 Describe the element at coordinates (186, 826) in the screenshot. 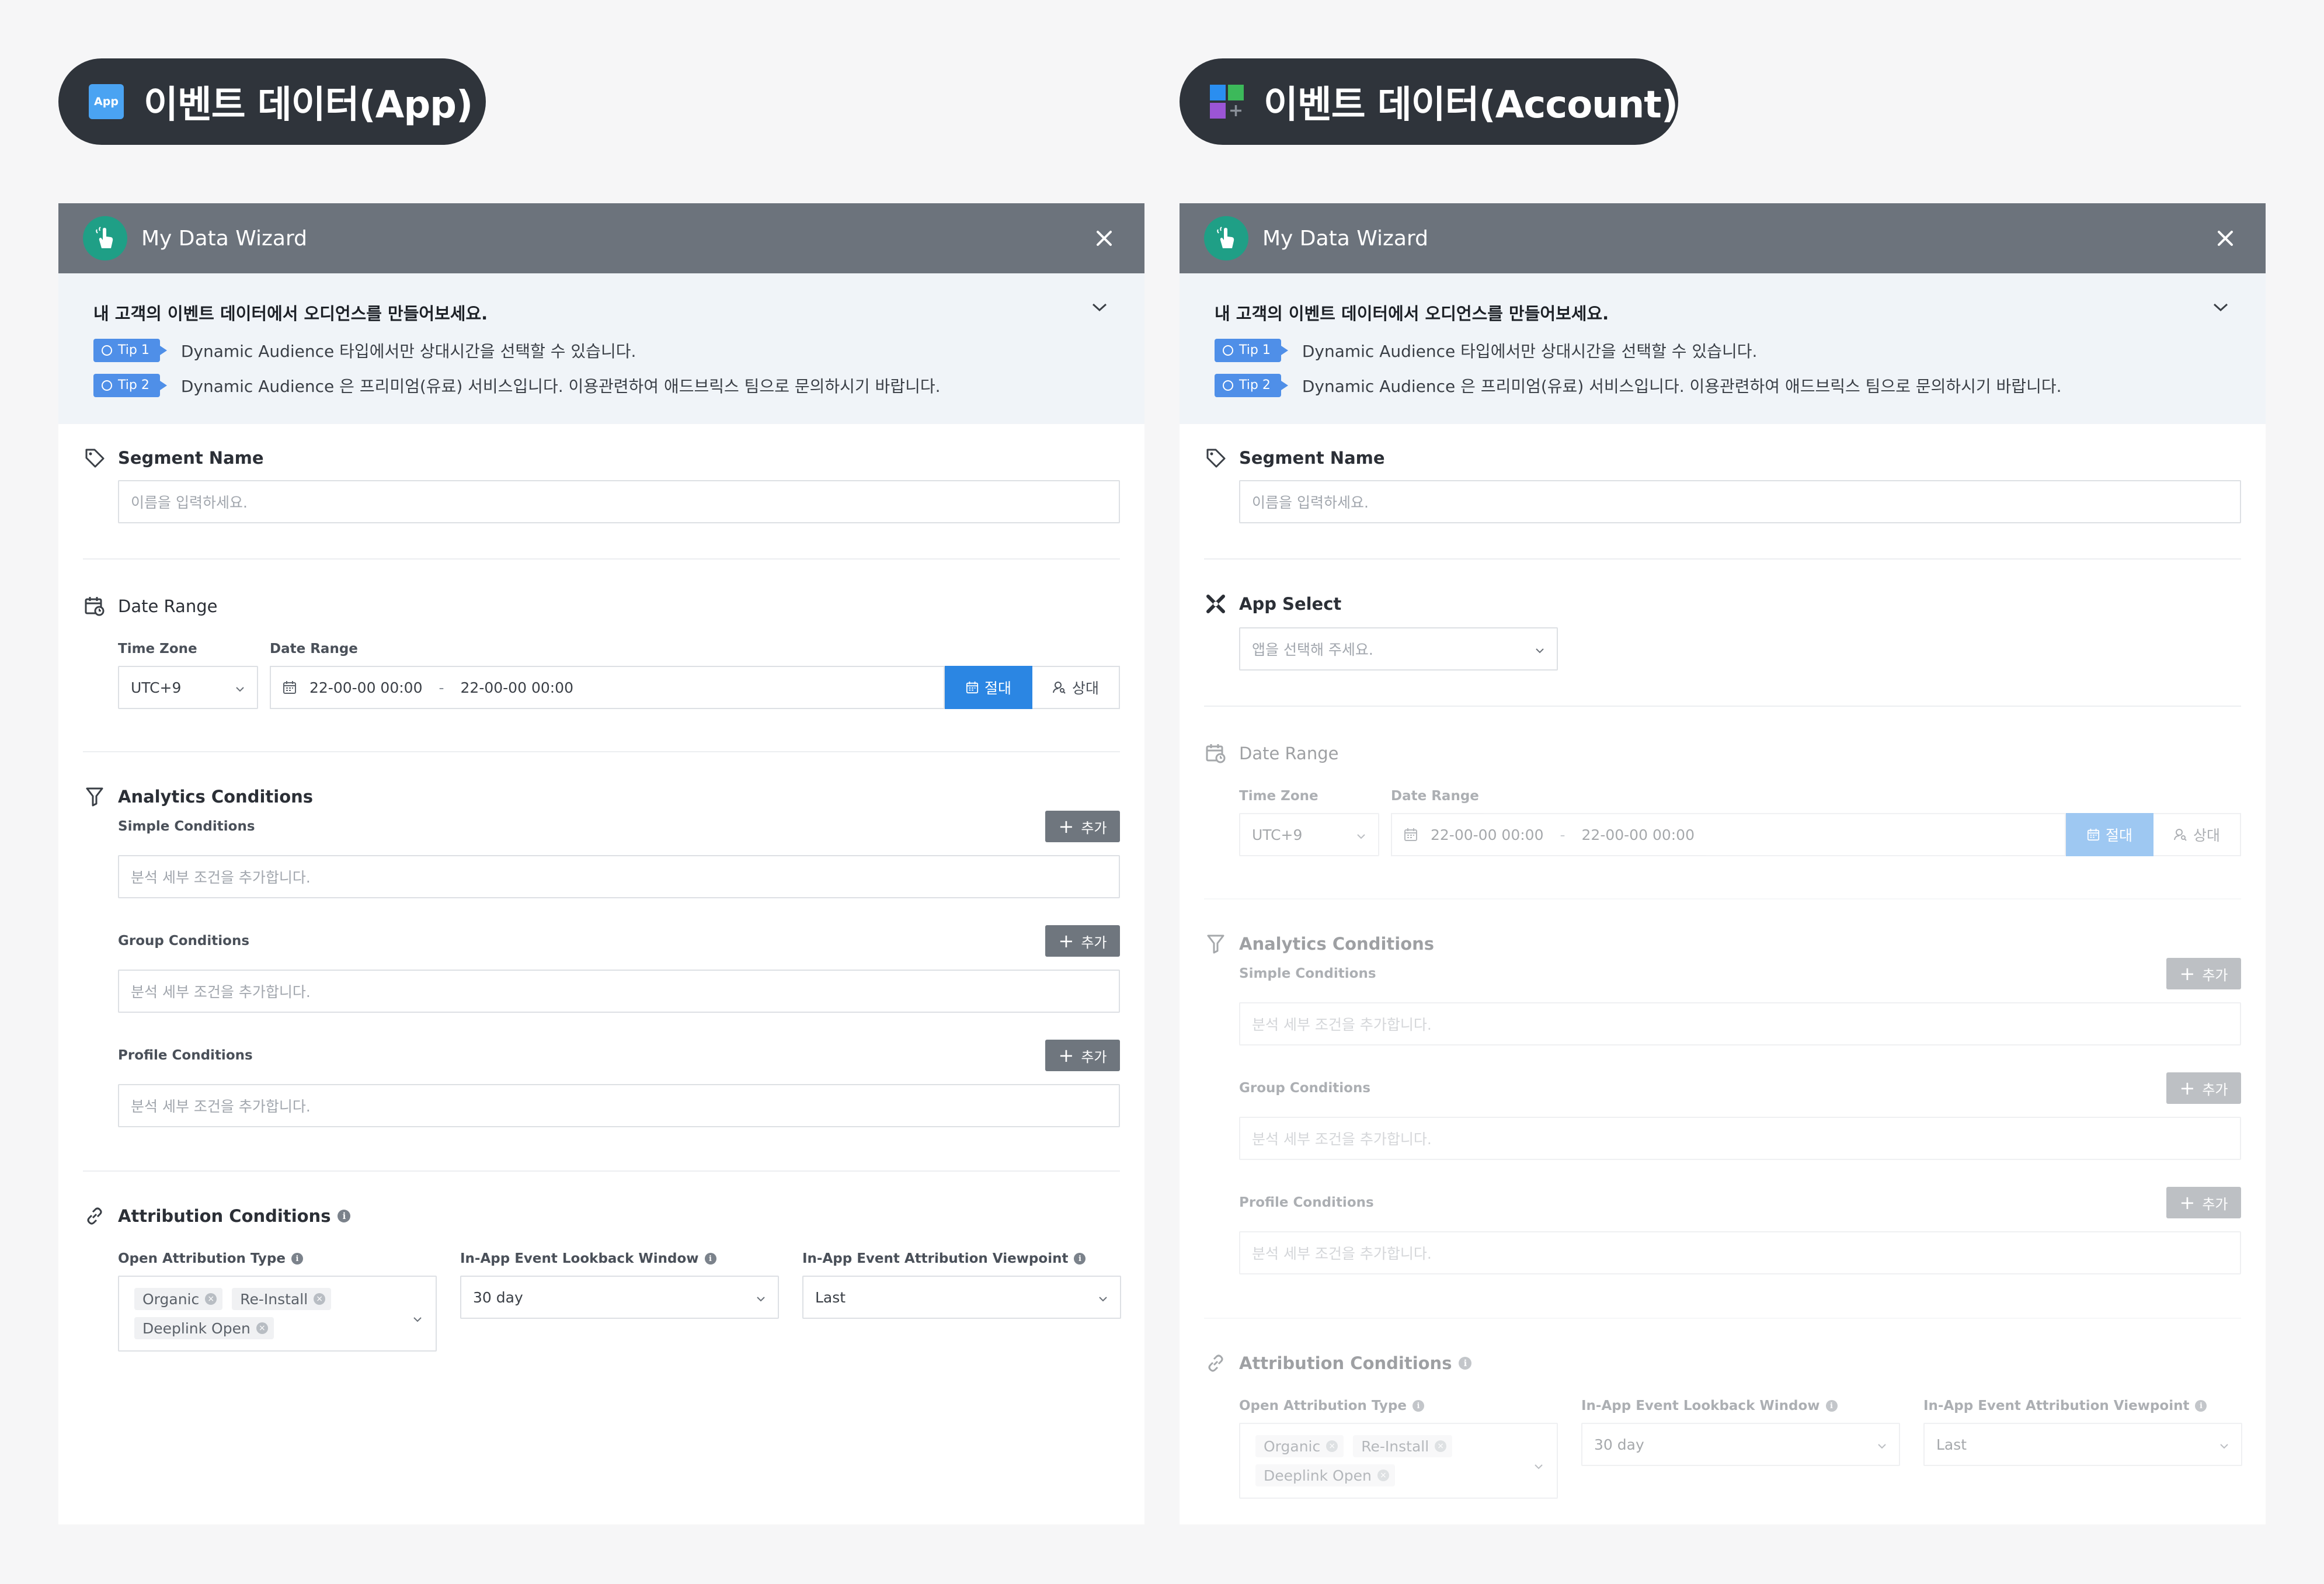

I see `simple-conditions-label: Simple Conditions` at that location.